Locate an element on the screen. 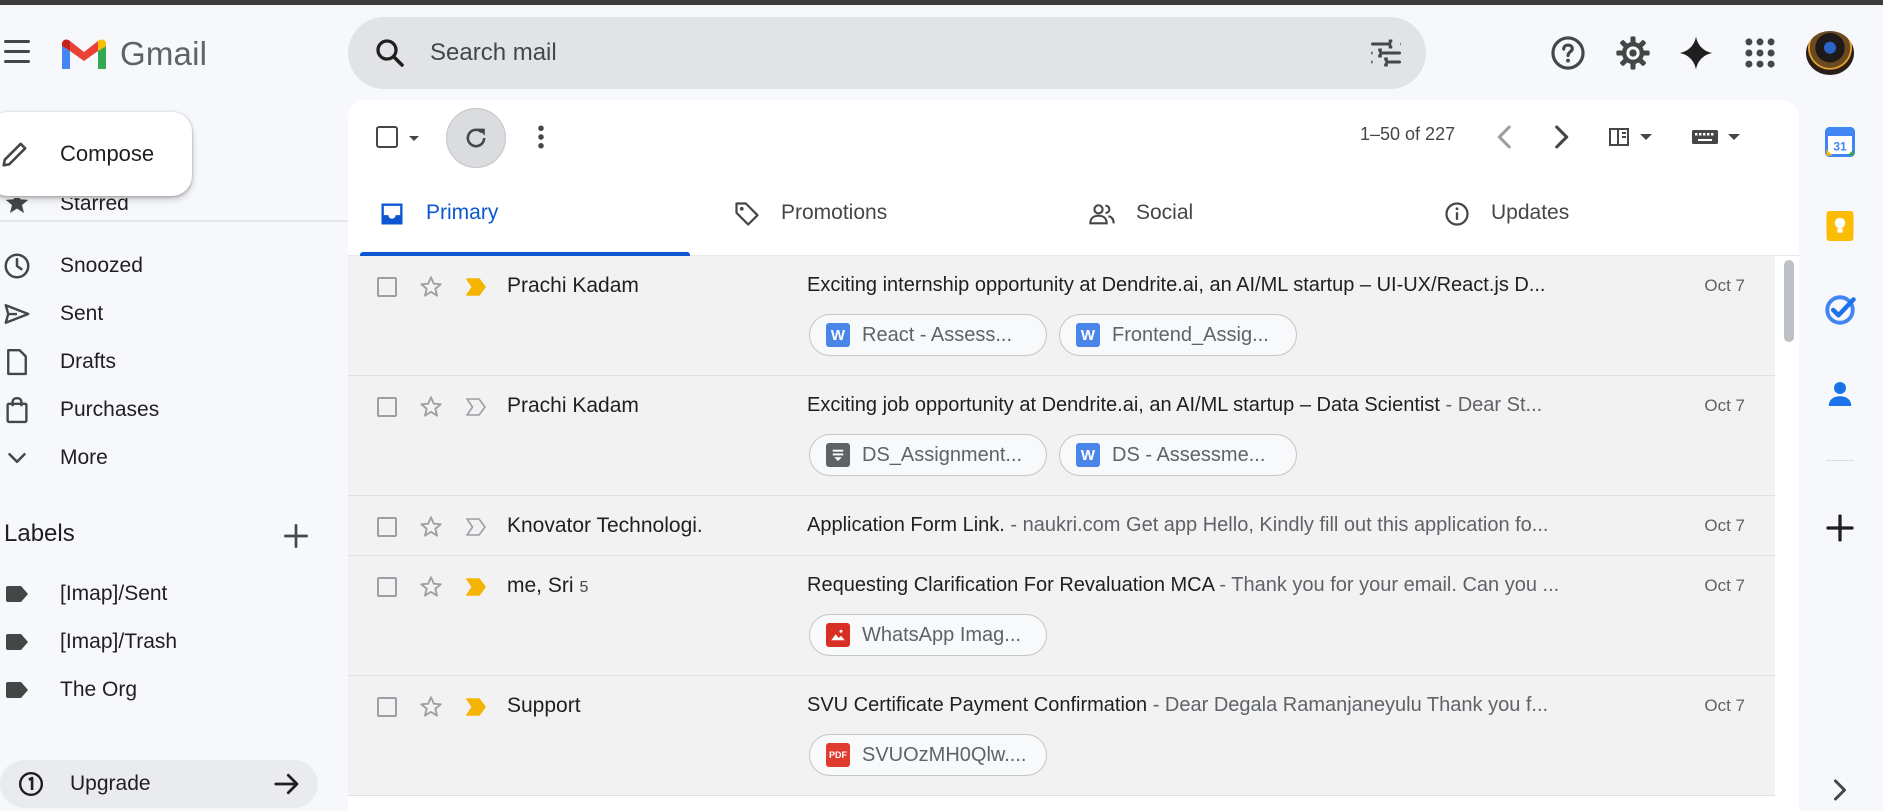 The image size is (1883, 811). sidebar-item-label: Drafts is located at coordinates (88, 361).